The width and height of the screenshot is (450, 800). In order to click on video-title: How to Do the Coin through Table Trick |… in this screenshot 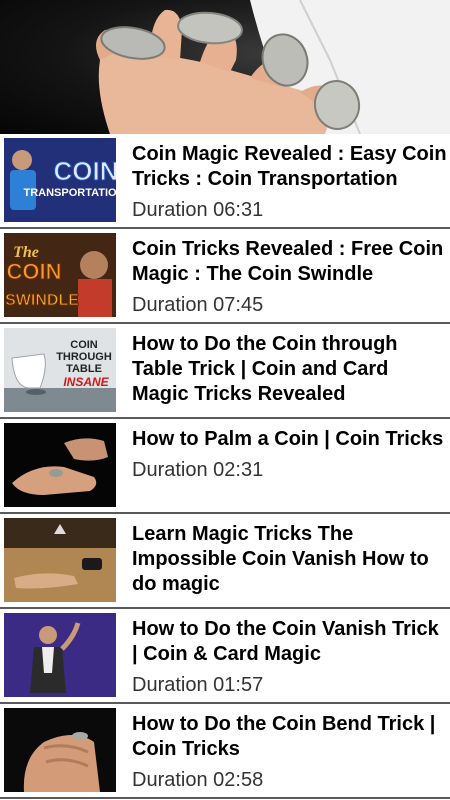, I will do `click(265, 369)`.